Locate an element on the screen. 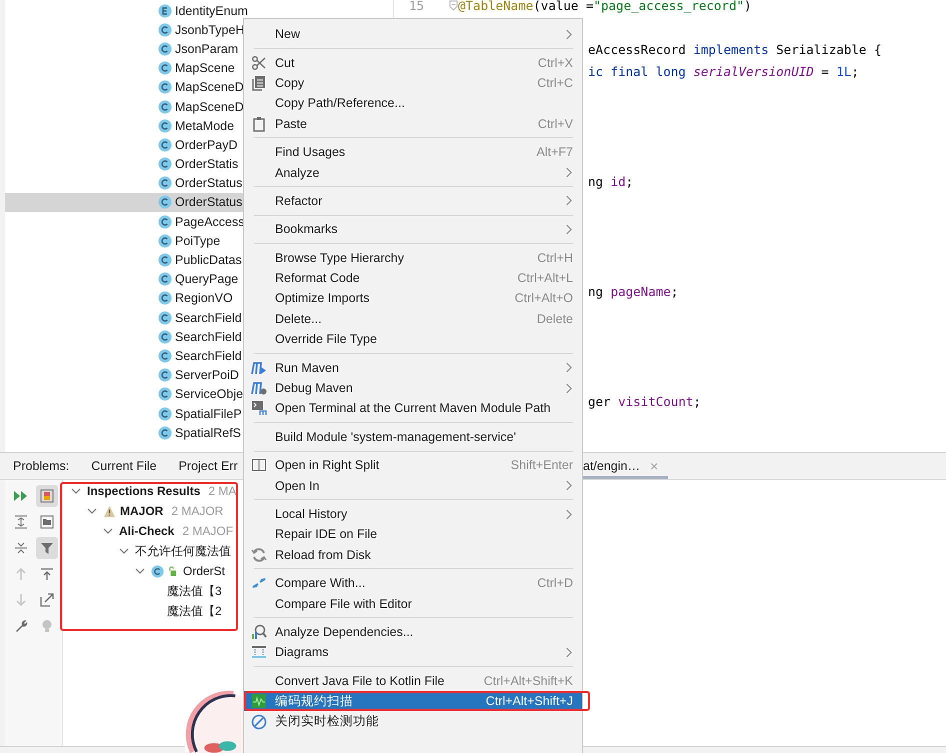 This screenshot has height=753, width=946. menu-item: Open In is located at coordinates (413, 485).